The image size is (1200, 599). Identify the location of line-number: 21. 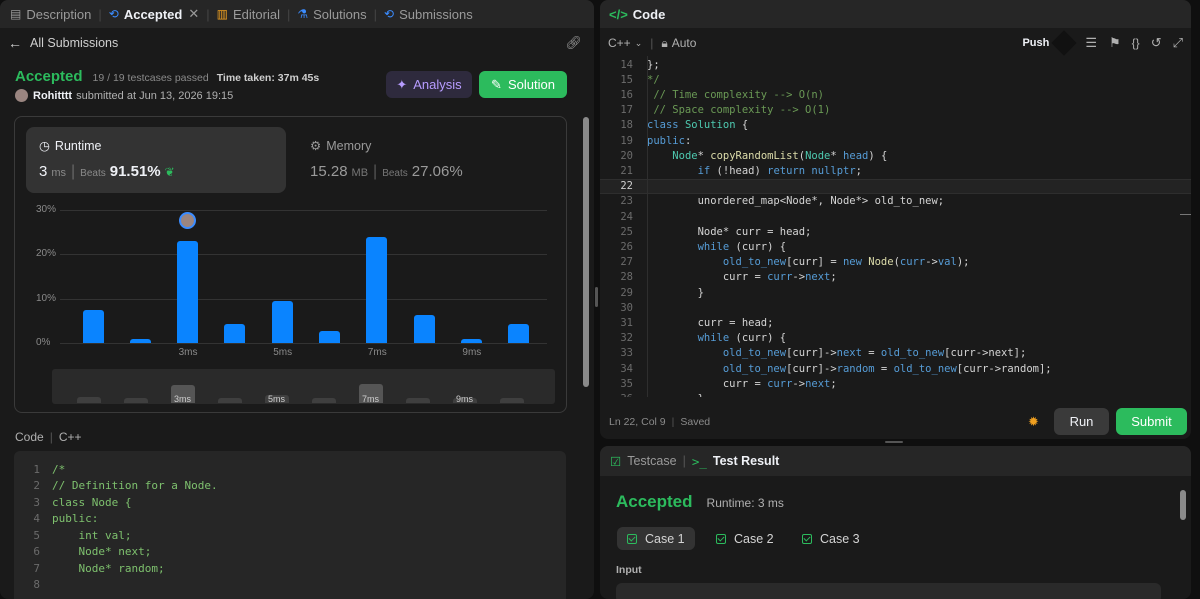
(626, 170).